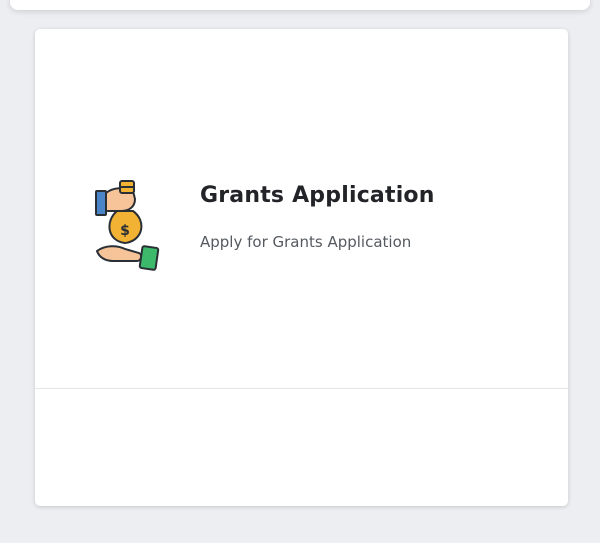 The height and width of the screenshot is (543, 600). Describe the element at coordinates (317, 195) in the screenshot. I see `card-title: Grants Application` at that location.